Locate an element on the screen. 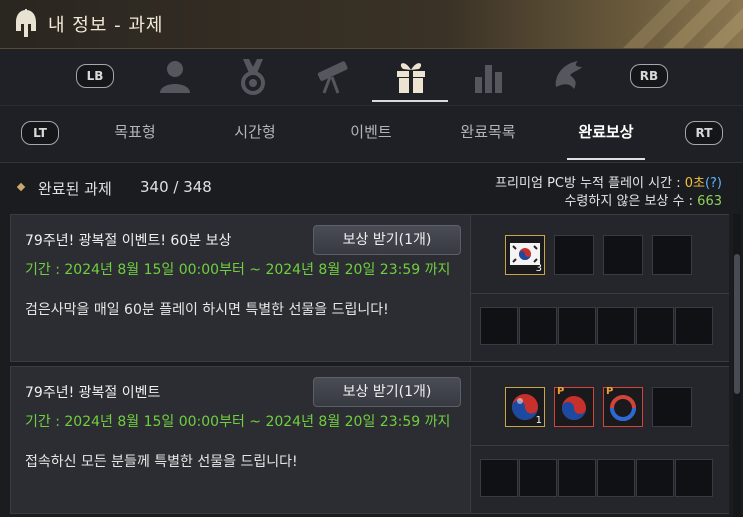 The height and width of the screenshot is (517, 743). reward-count: 1 is located at coordinates (538, 420).